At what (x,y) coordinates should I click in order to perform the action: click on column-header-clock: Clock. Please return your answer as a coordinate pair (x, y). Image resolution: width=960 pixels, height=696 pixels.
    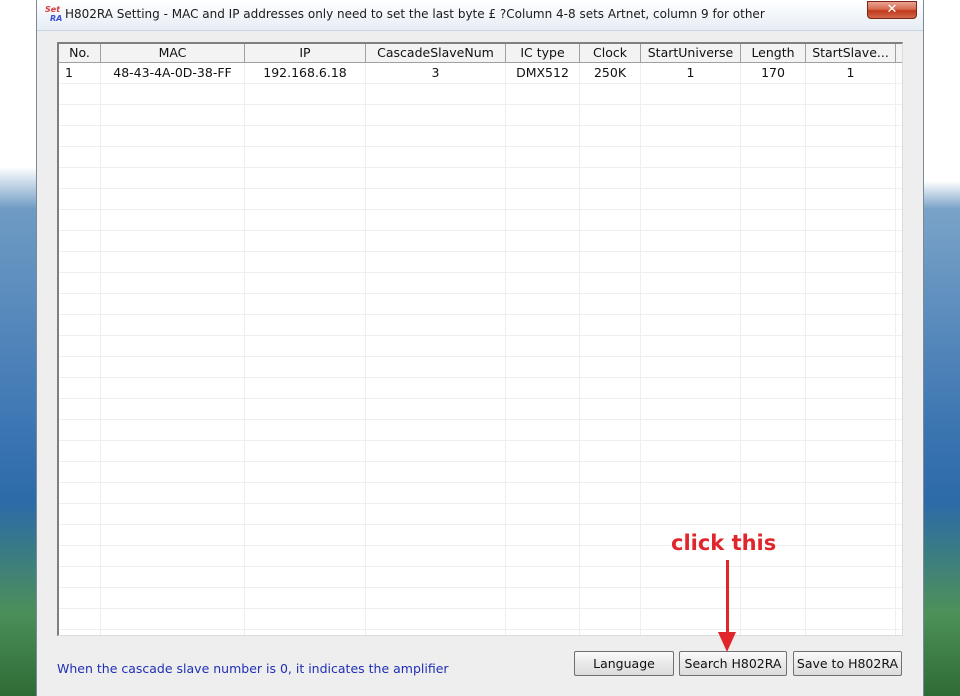
    Looking at the image, I should click on (610, 53).